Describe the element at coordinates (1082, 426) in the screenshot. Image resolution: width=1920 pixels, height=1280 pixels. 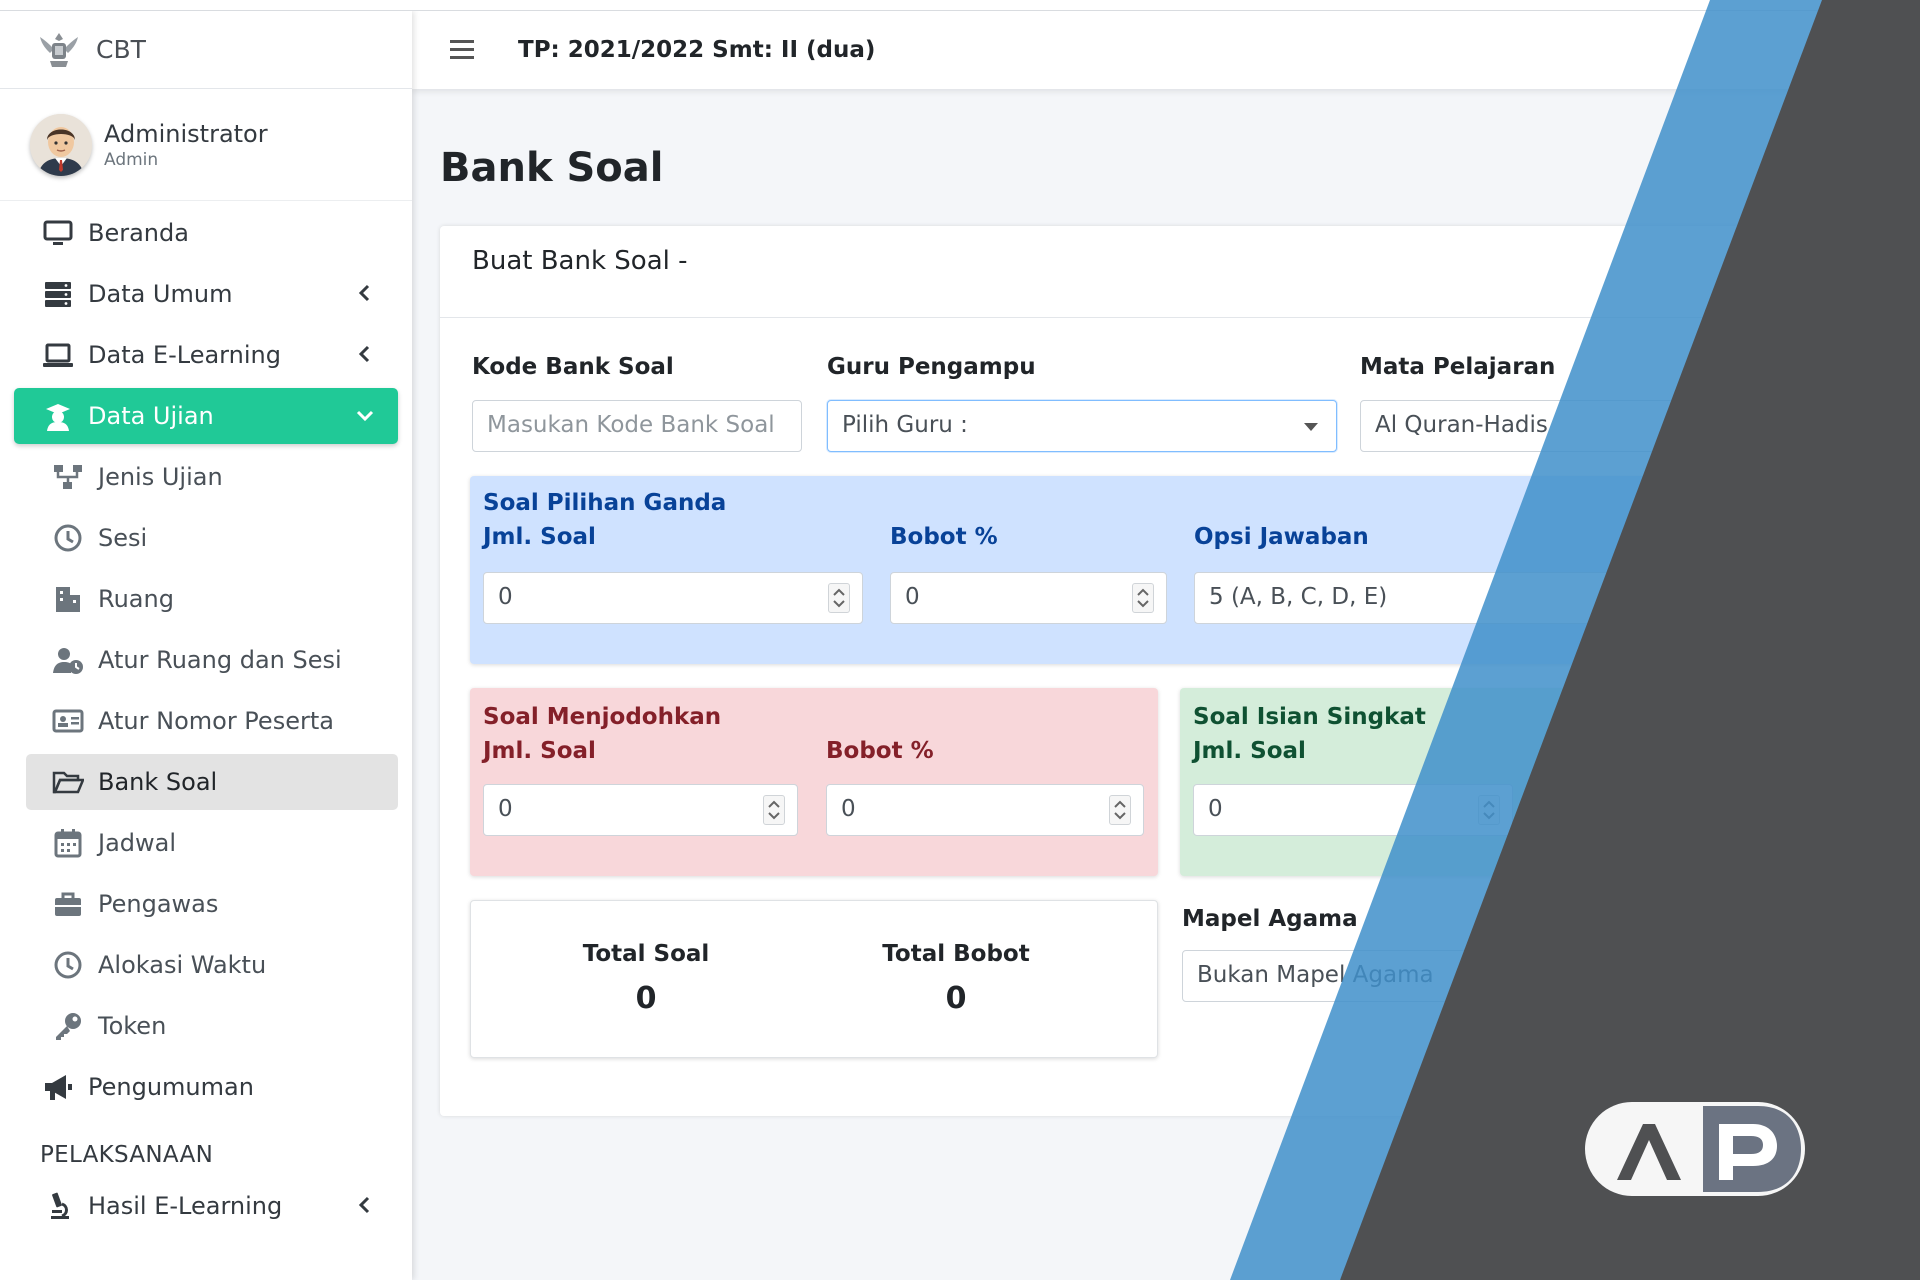
I see `guru-select: Pilih Guru :` at that location.